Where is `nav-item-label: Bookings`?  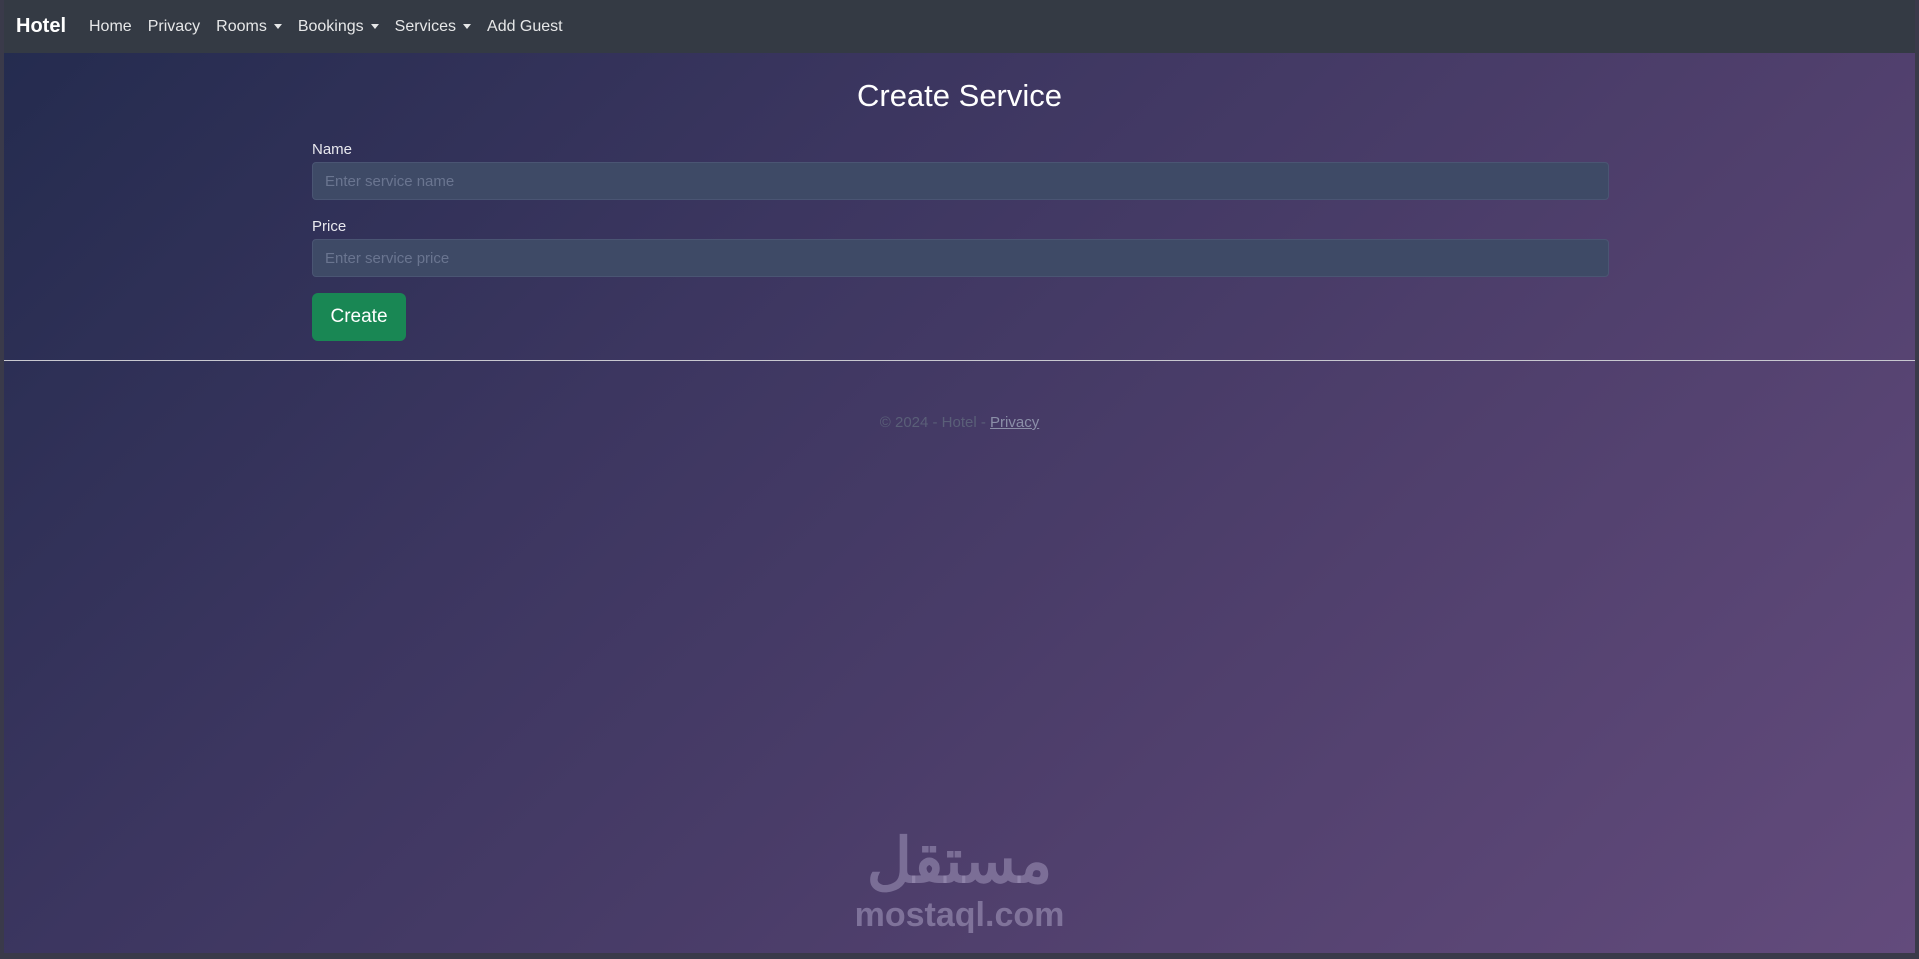
nav-item-label: Bookings is located at coordinates (330, 26).